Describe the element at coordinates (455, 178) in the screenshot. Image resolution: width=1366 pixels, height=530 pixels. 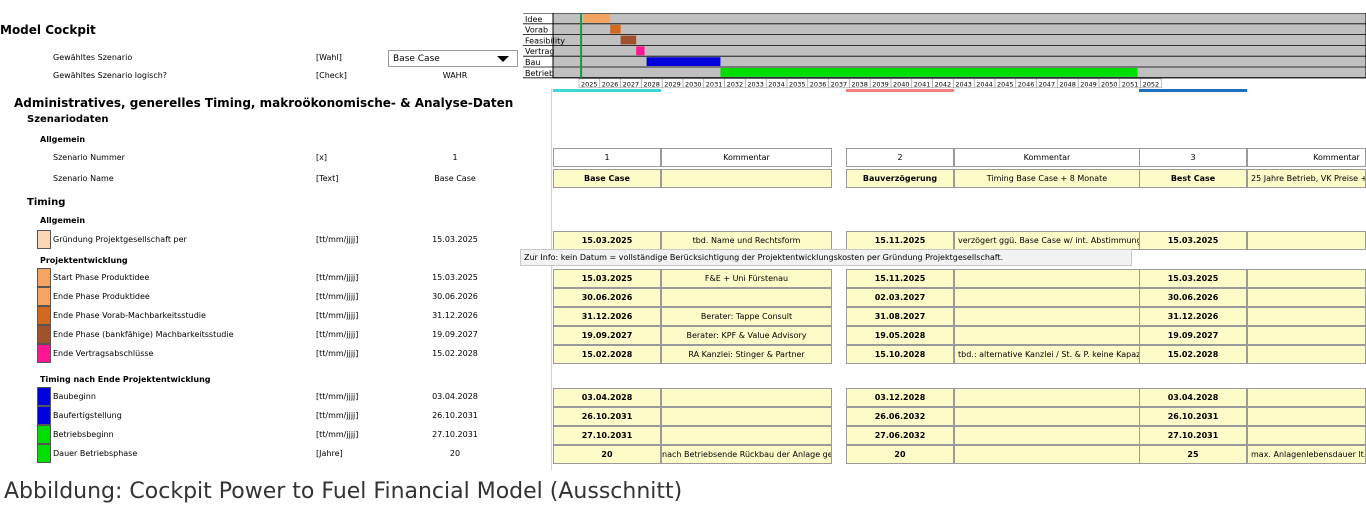
I see `scenario-name-value: Base Case` at that location.